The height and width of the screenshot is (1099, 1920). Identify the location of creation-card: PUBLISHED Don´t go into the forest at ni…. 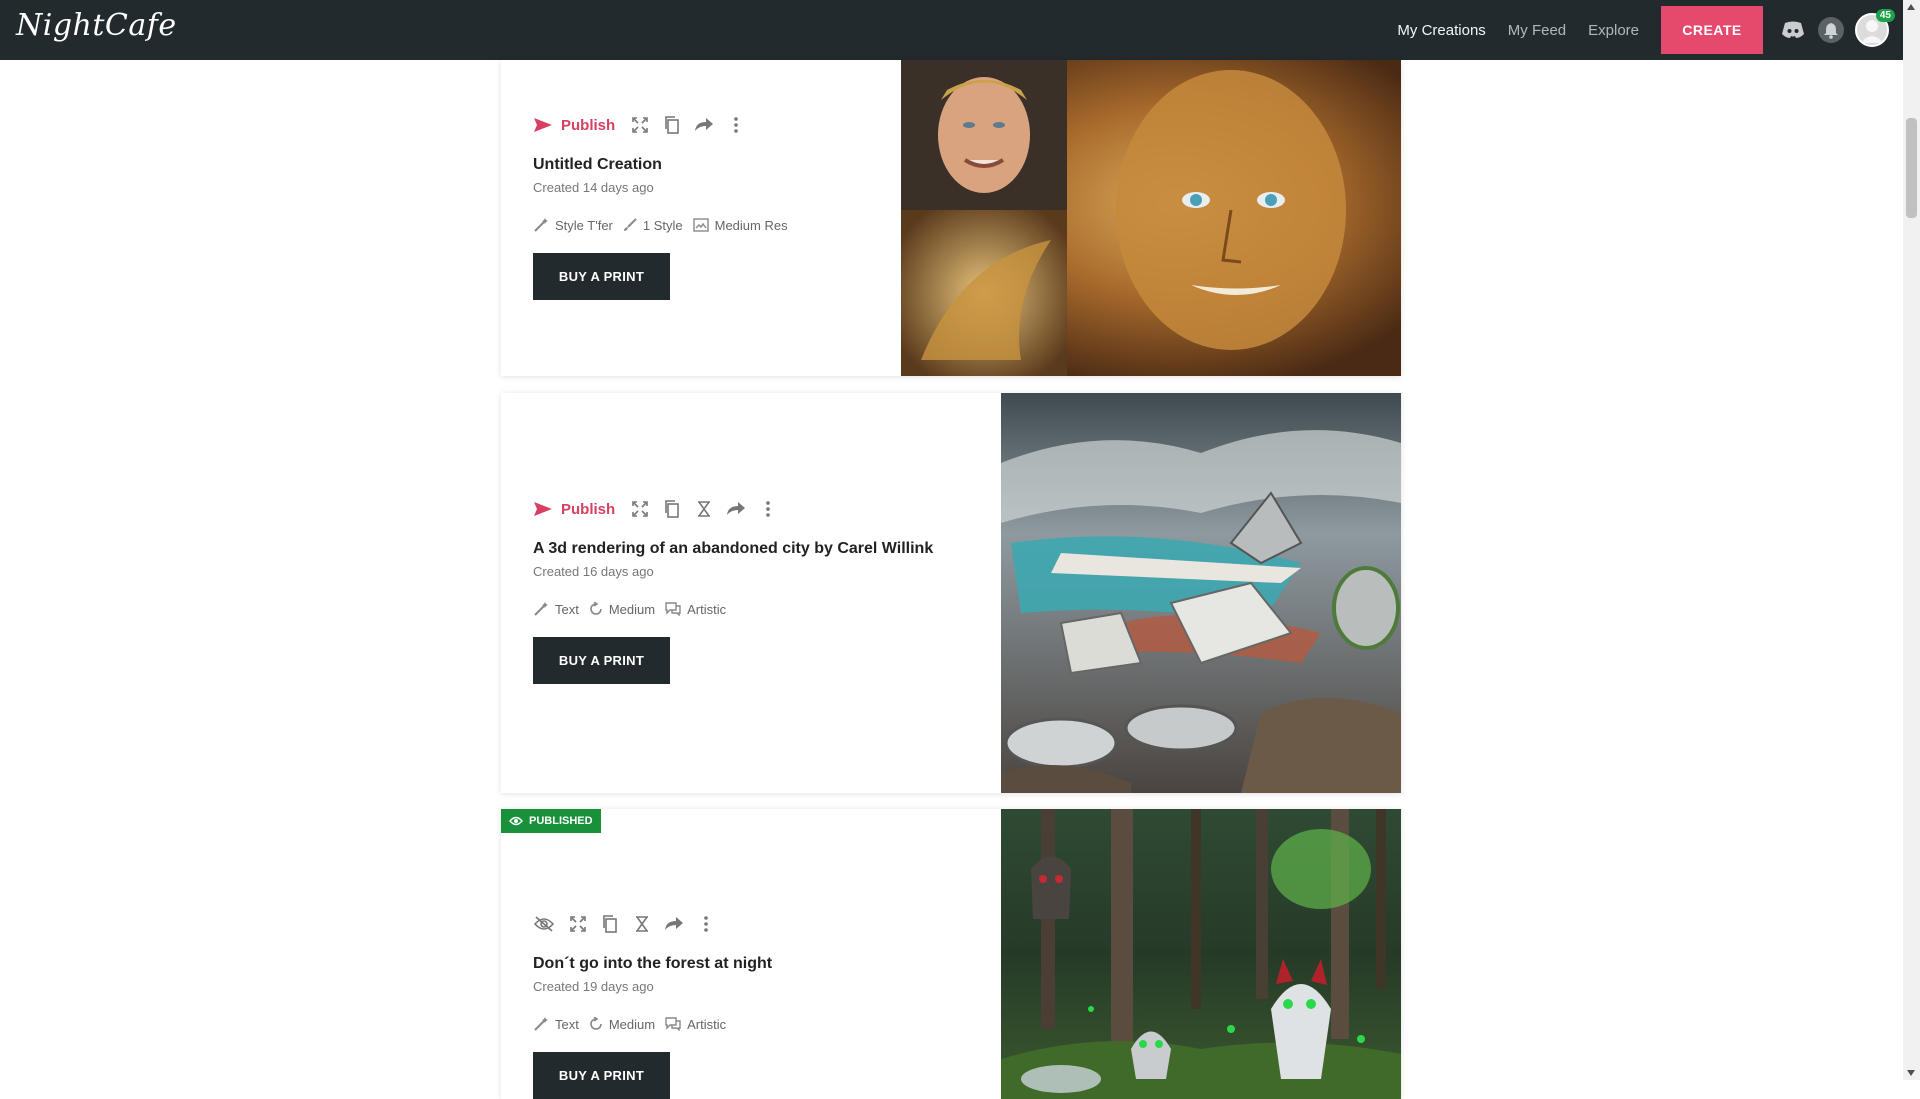
(951, 954).